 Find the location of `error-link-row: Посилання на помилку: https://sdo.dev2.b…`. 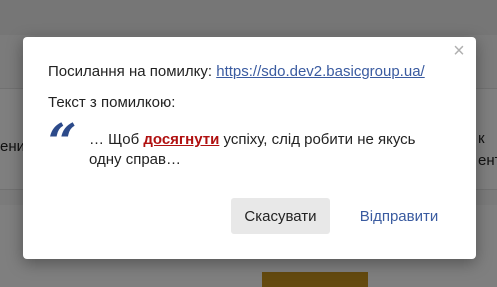

error-link-row: Посилання на помилку: https://sdo.dev2.b… is located at coordinates (248, 71).